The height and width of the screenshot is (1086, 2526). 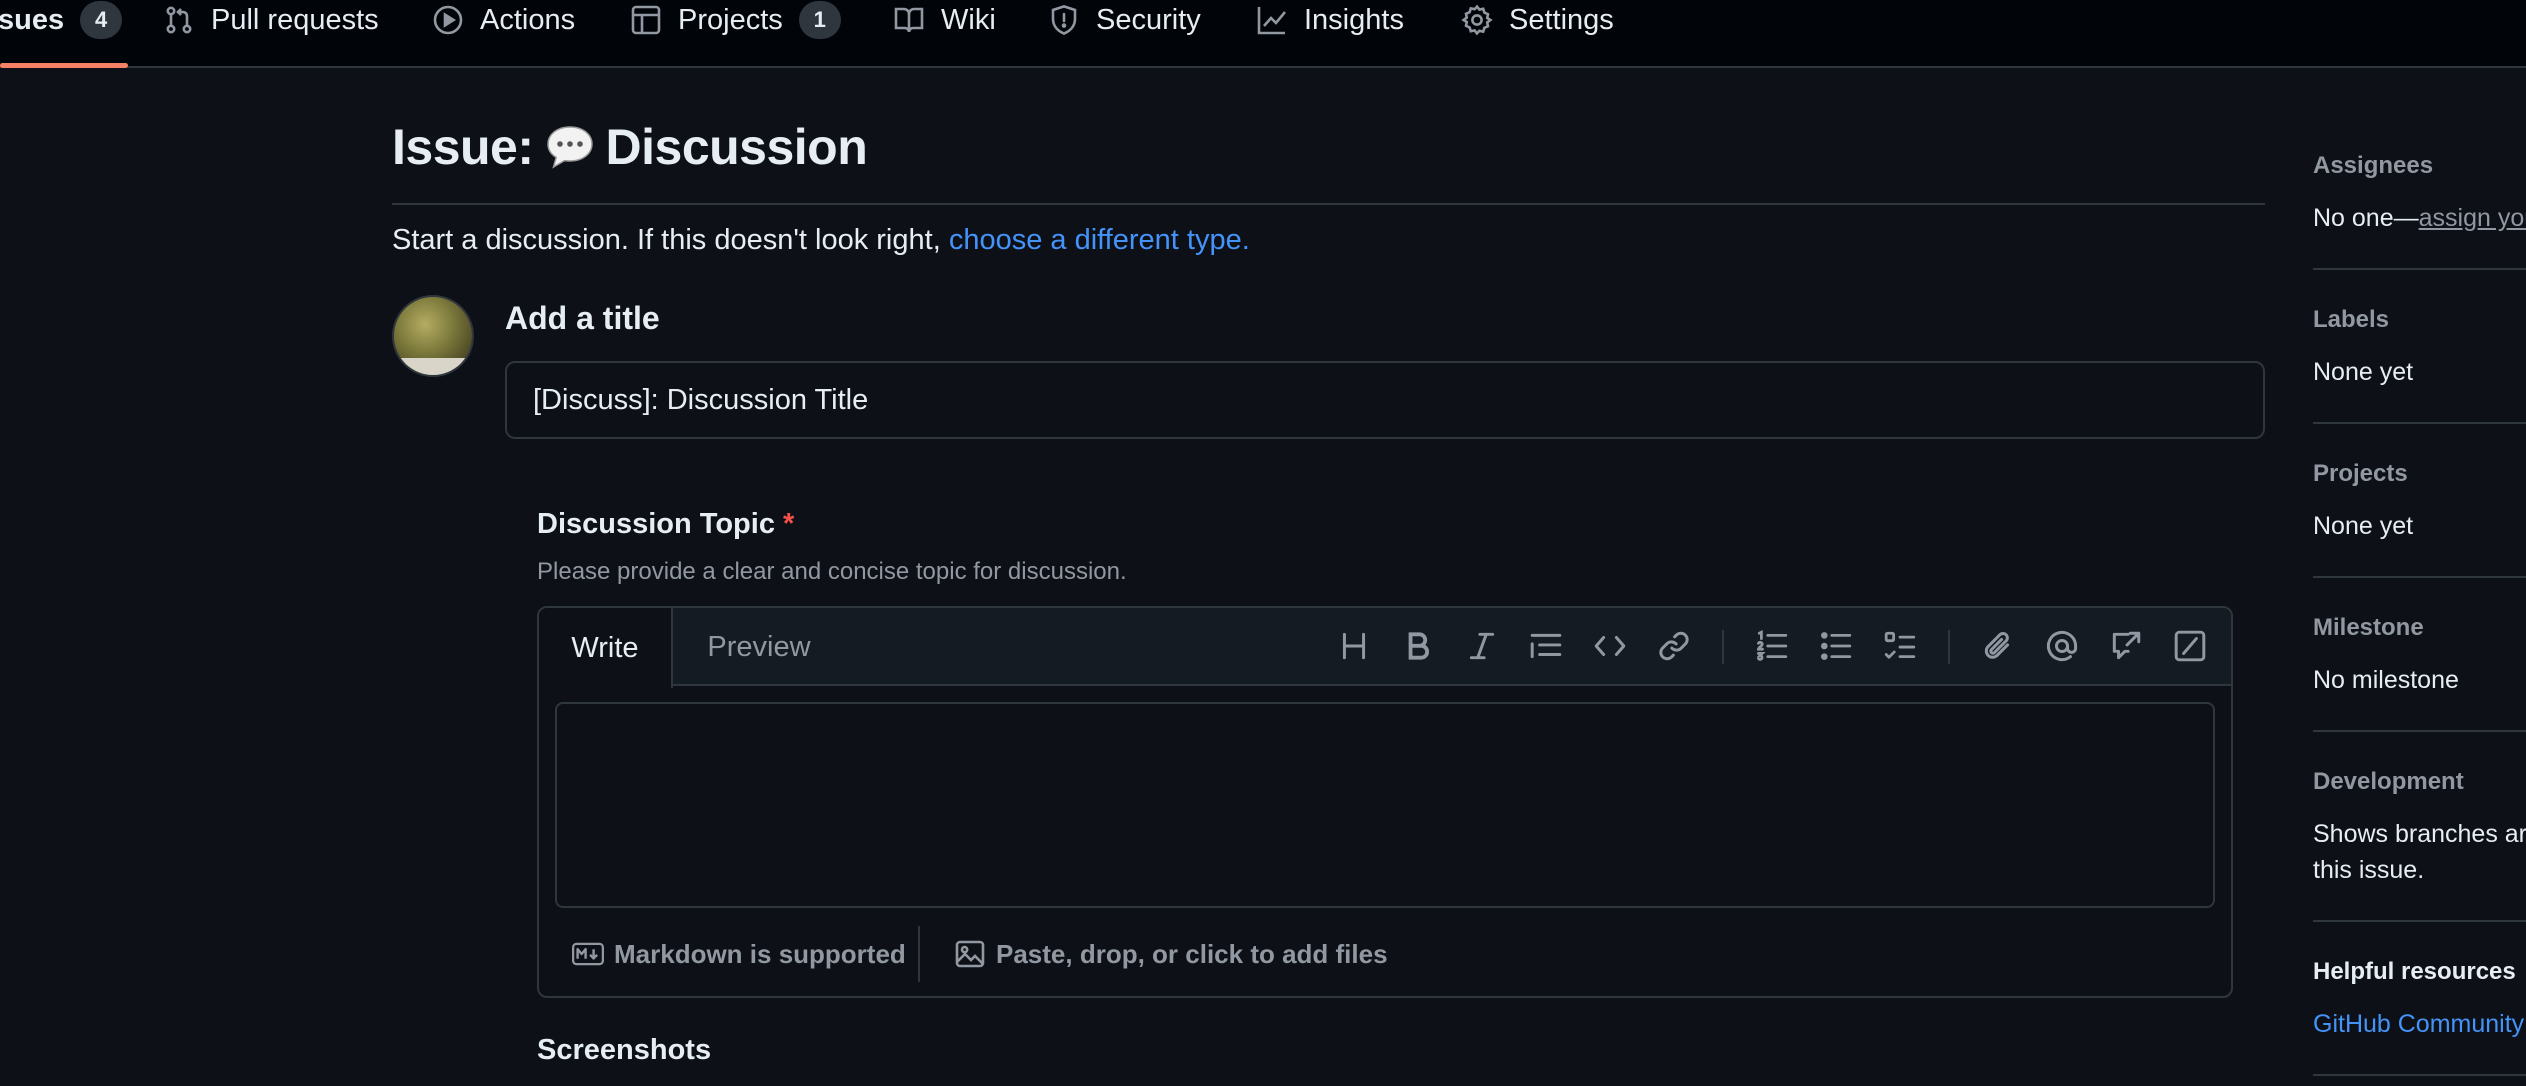 What do you see at coordinates (295, 19) in the screenshot?
I see `tab-pull-requests-label: Pull requests` at bounding box center [295, 19].